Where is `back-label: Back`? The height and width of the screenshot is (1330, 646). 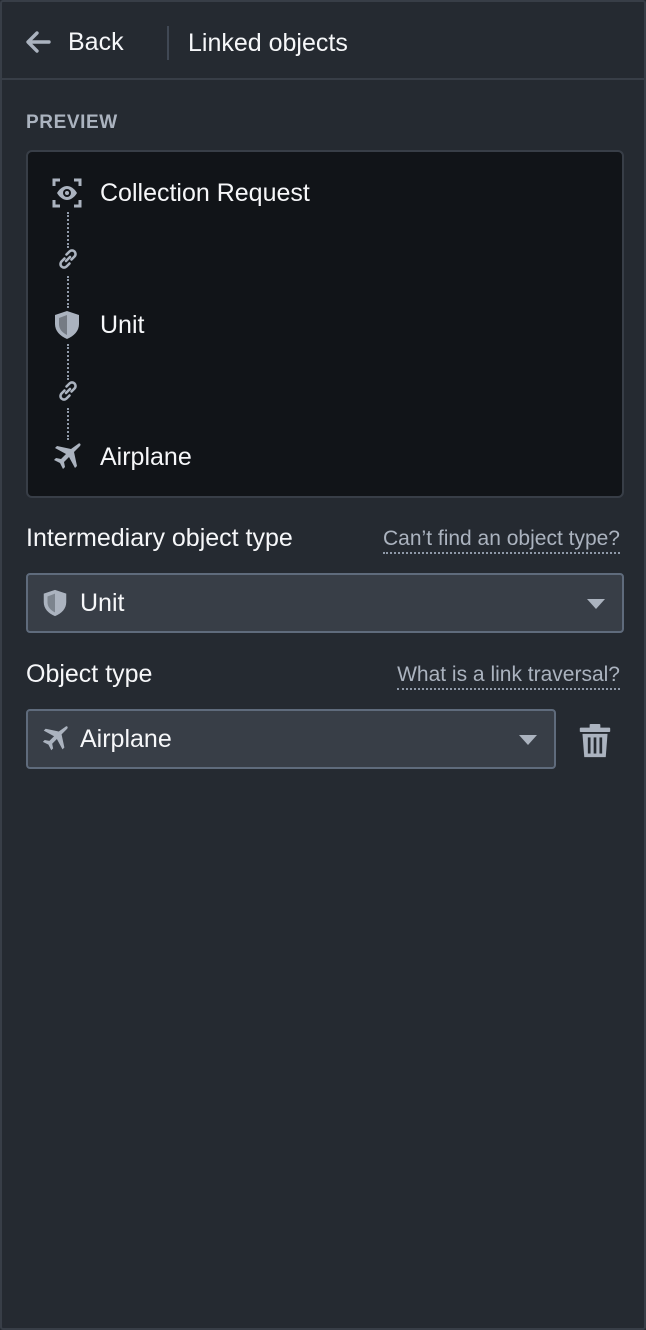 back-label: Back is located at coordinates (96, 41).